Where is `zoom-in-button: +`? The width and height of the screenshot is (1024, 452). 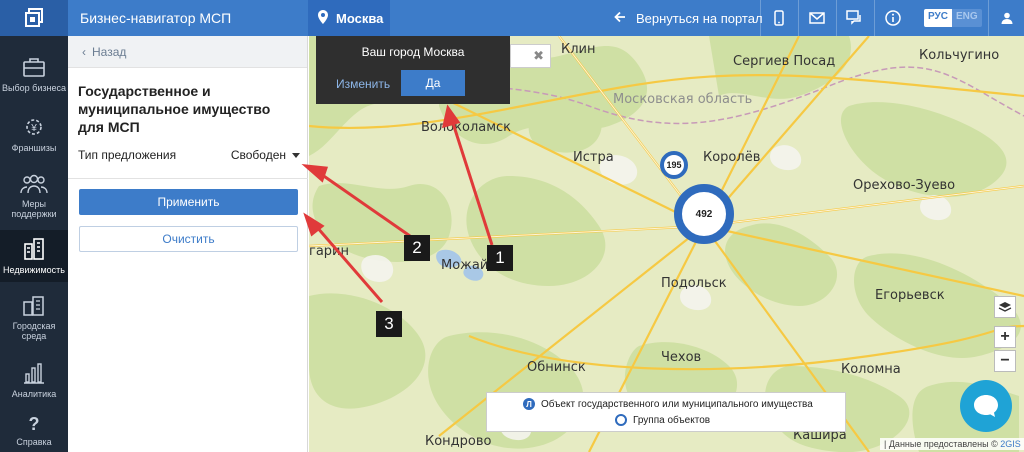 zoom-in-button: + is located at coordinates (1005, 337).